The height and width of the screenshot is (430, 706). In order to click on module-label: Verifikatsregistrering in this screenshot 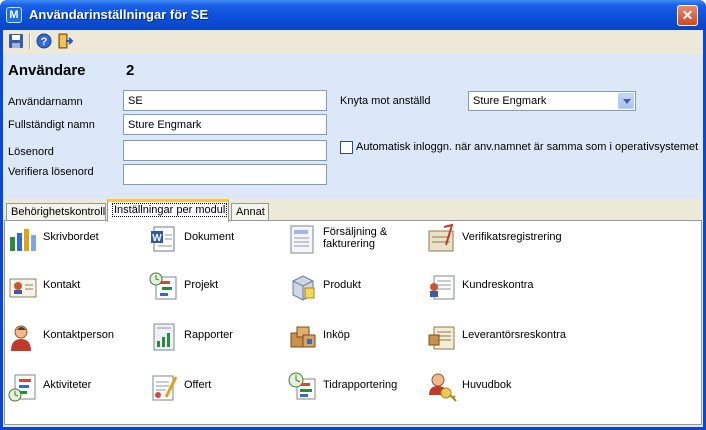, I will do `click(512, 237)`.